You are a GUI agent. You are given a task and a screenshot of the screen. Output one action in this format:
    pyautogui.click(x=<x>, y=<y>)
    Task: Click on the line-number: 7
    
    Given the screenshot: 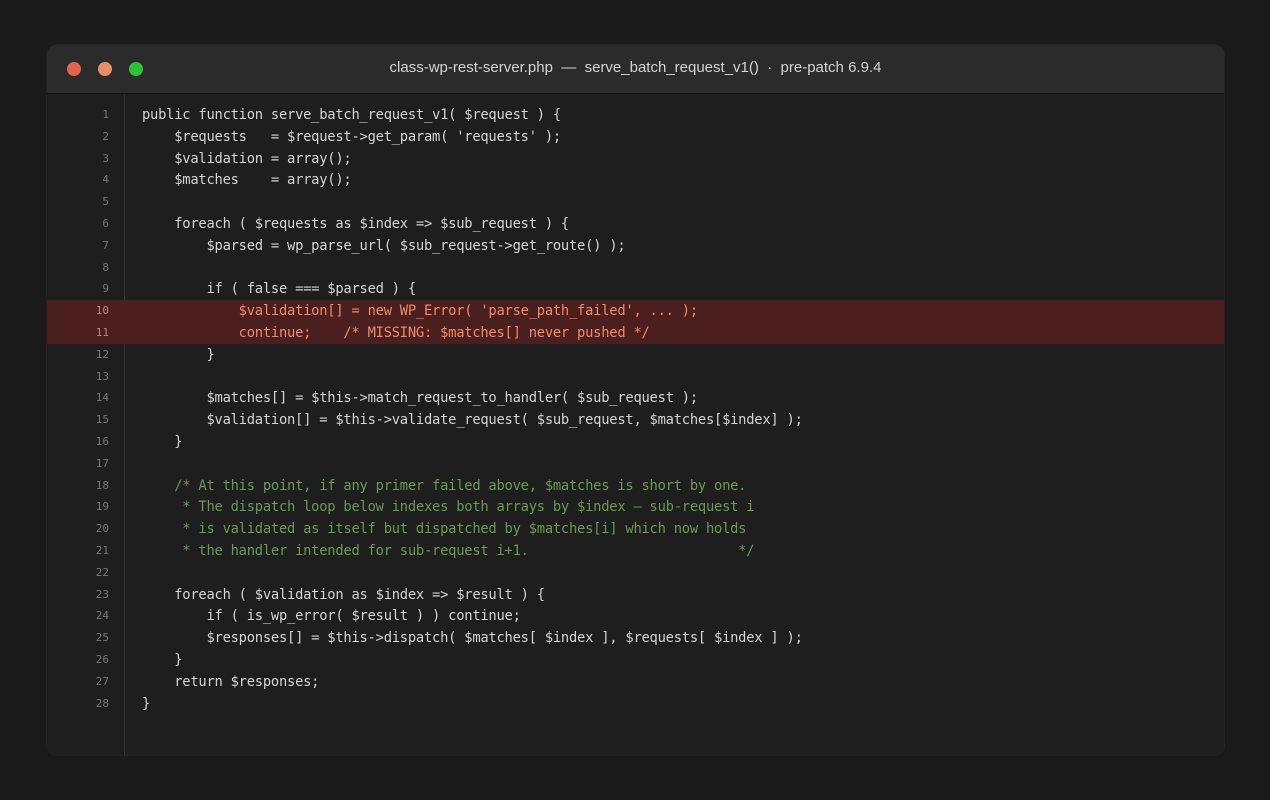 What is the action you would take?
    pyautogui.click(x=105, y=245)
    